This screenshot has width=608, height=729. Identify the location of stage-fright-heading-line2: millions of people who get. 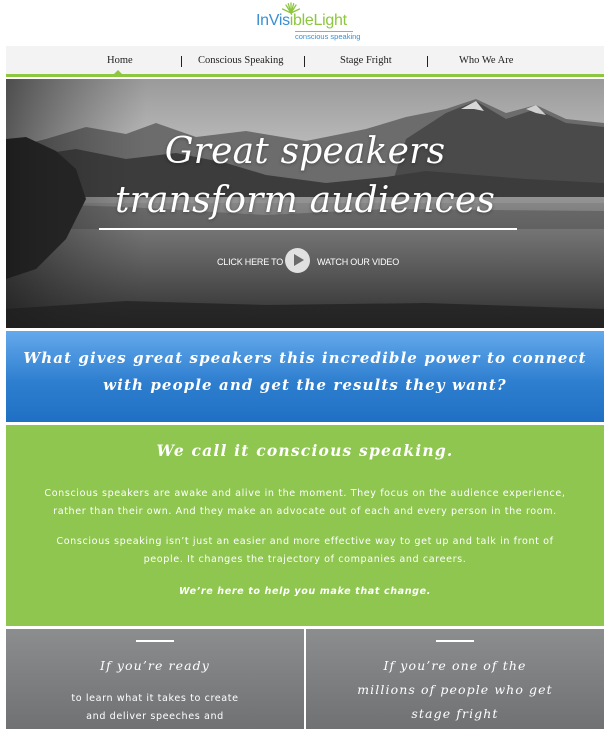
(455, 689).